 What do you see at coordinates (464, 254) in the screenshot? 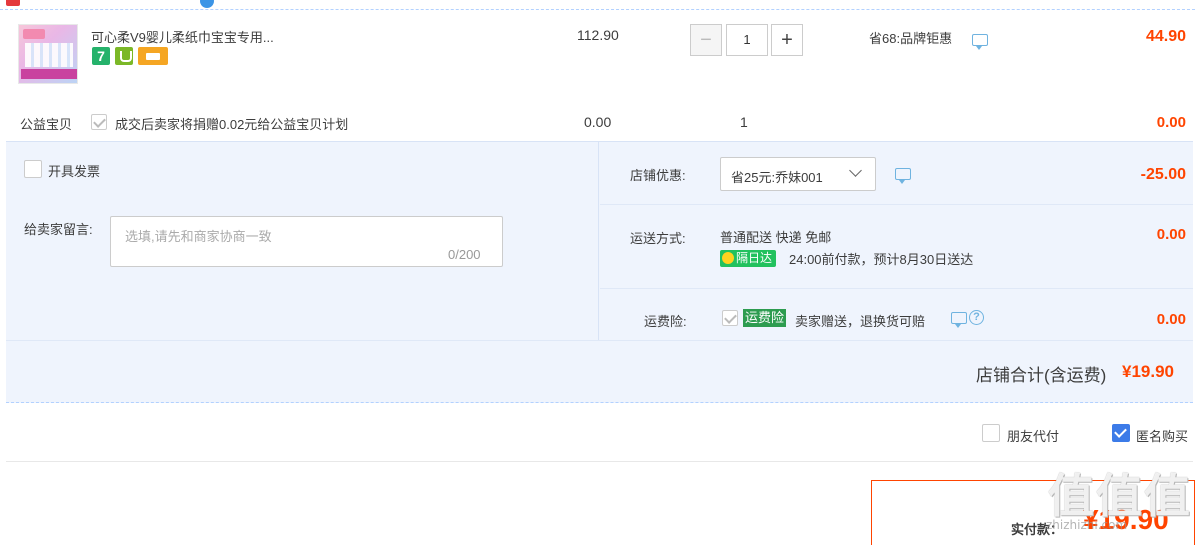
I see `message-counter: 0/200` at bounding box center [464, 254].